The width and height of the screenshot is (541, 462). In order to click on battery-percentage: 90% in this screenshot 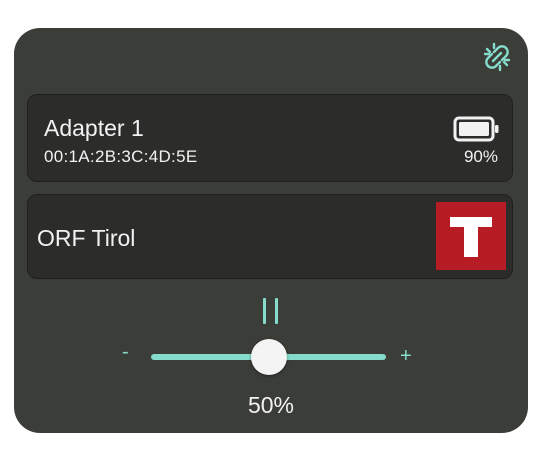, I will do `click(480, 156)`.